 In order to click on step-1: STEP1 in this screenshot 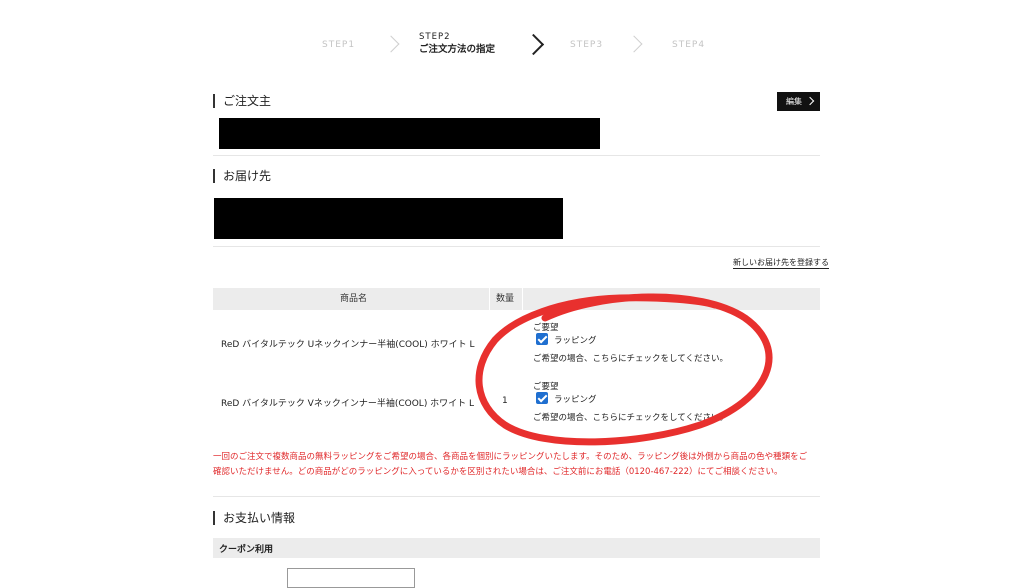, I will do `click(339, 45)`.